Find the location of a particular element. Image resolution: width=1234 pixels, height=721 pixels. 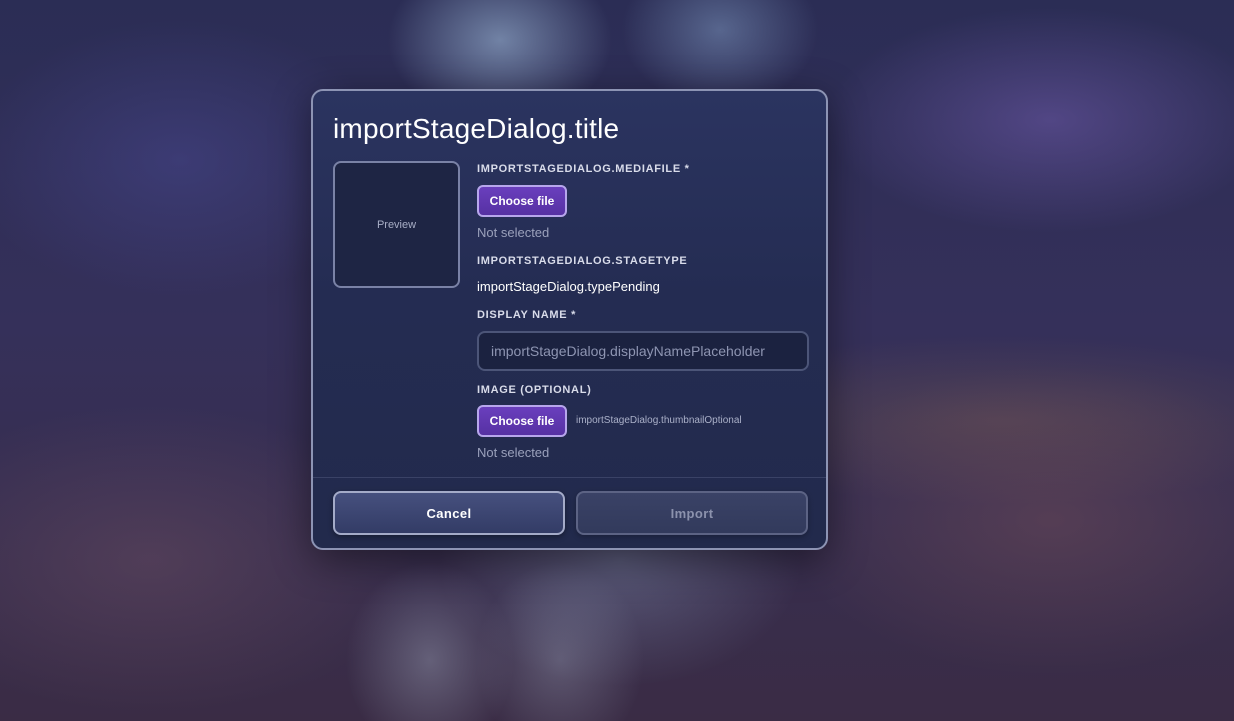

preview-thumbnail: Preview is located at coordinates (396, 224).